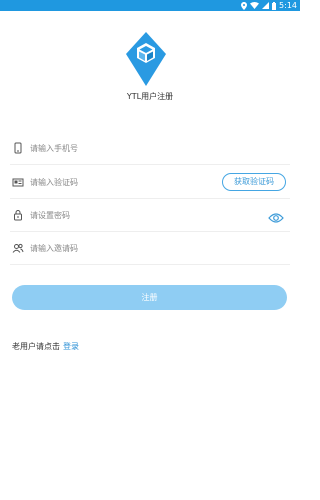 This screenshot has width=320, height=500. What do you see at coordinates (18, 248) in the screenshot?
I see `users-icon` at bounding box center [18, 248].